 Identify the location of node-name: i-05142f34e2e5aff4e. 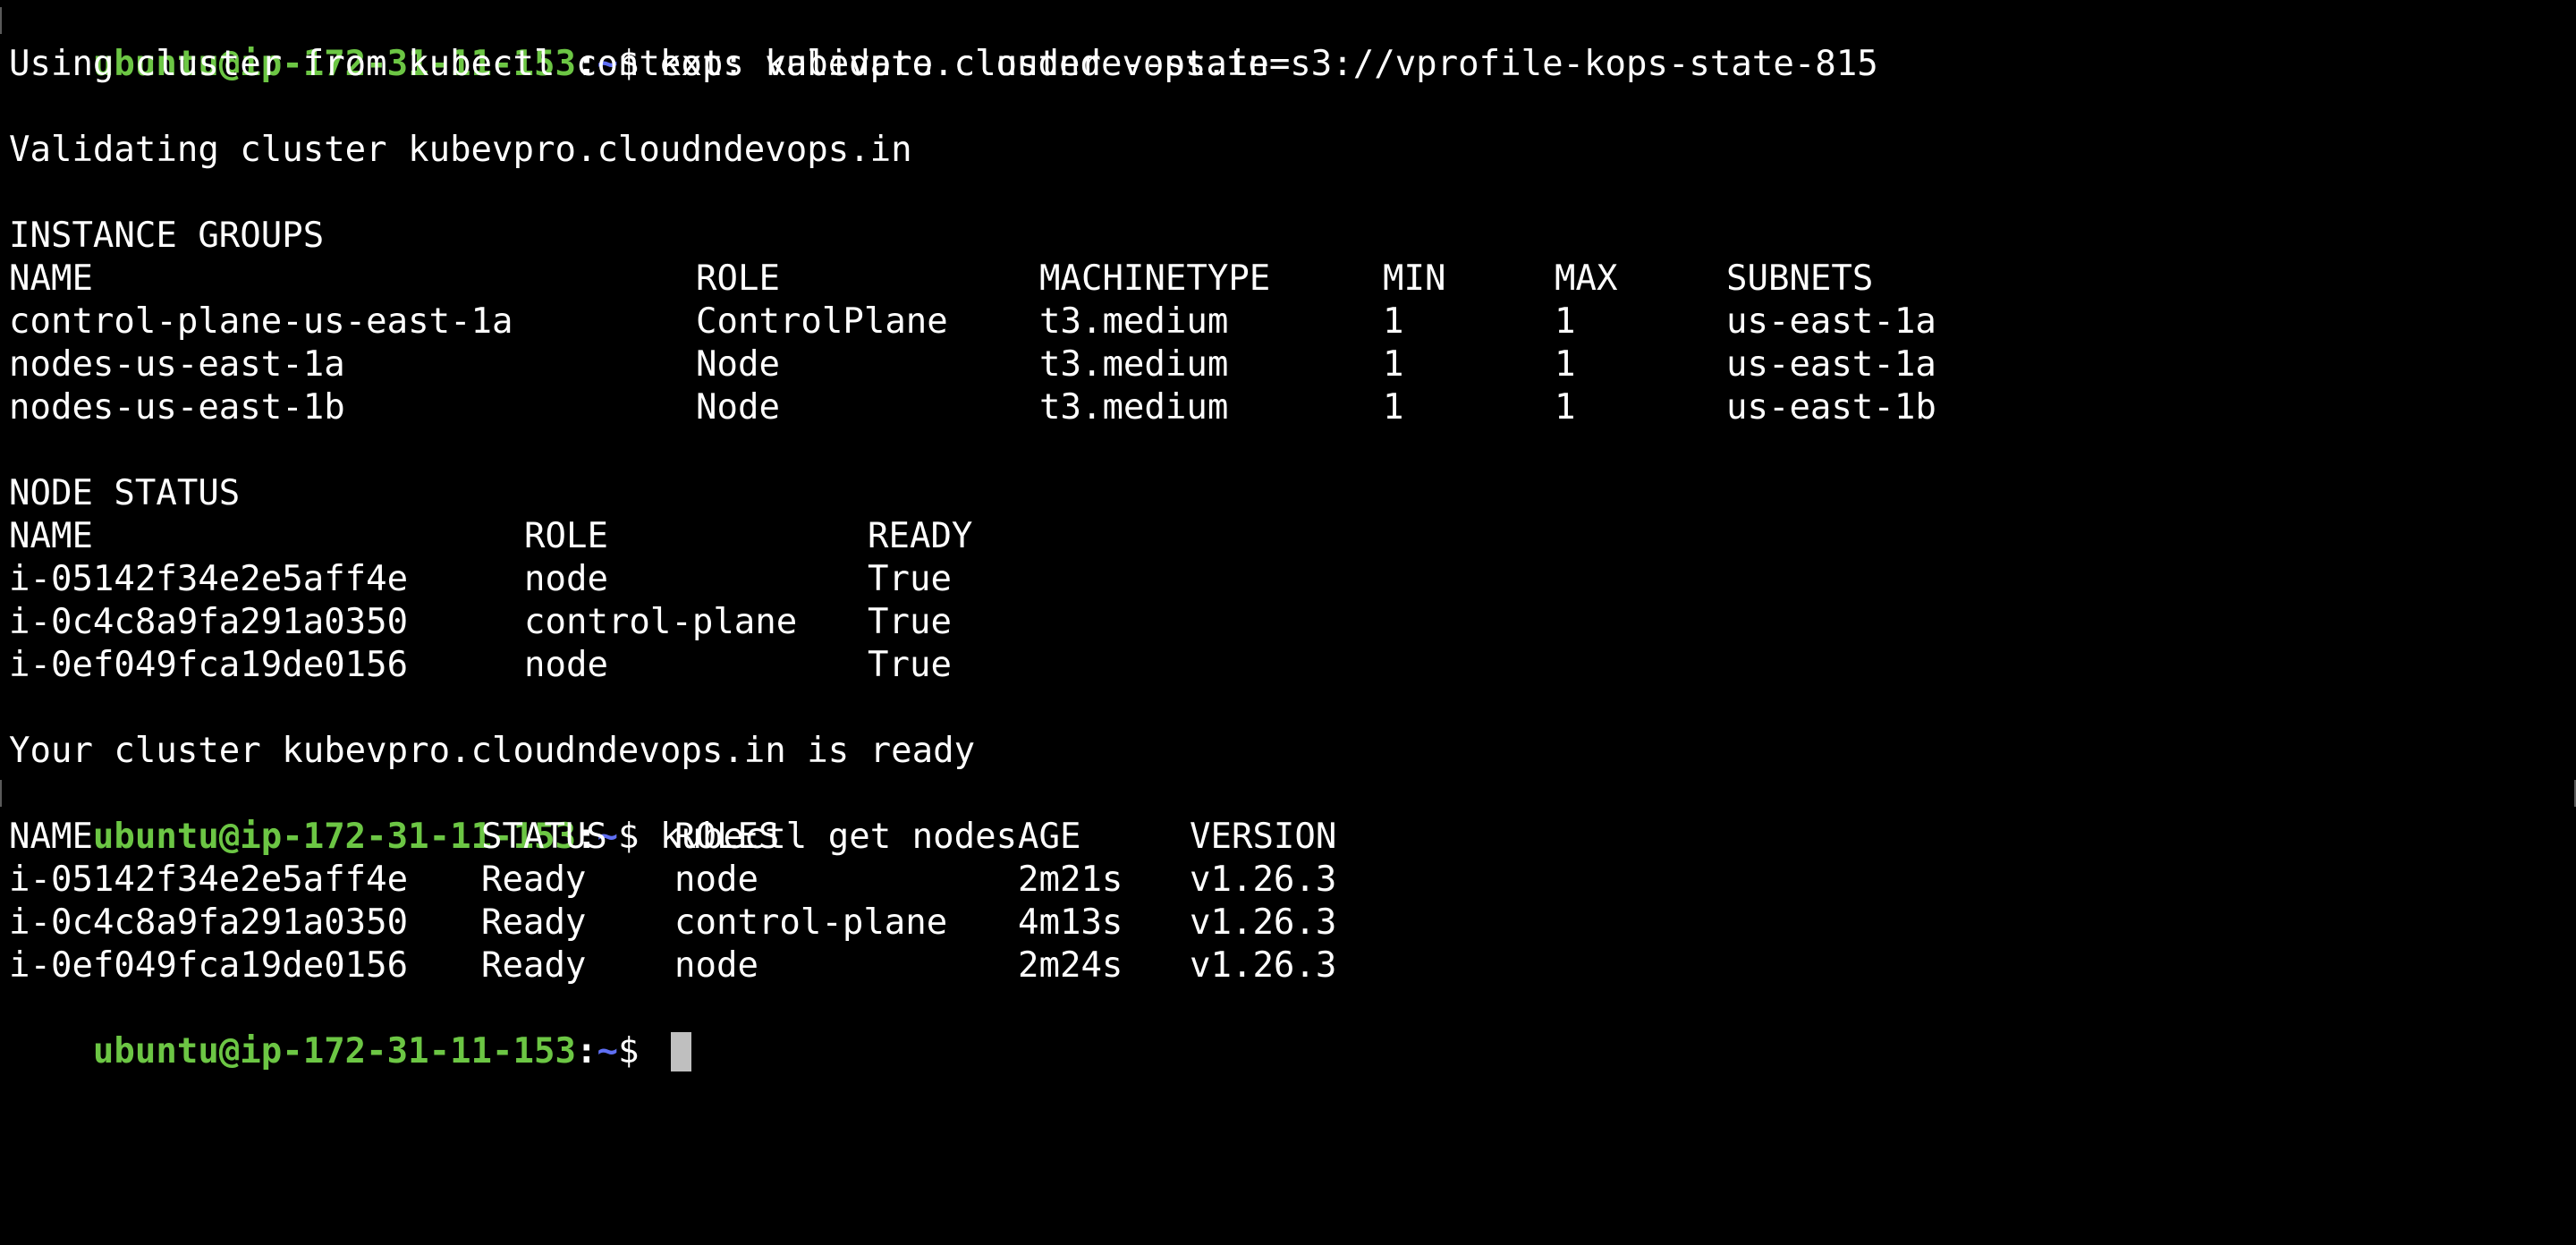
(209, 880).